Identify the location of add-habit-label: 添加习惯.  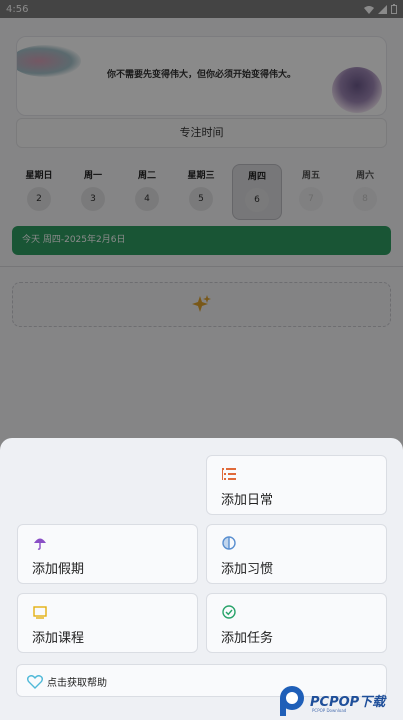
(247, 569).